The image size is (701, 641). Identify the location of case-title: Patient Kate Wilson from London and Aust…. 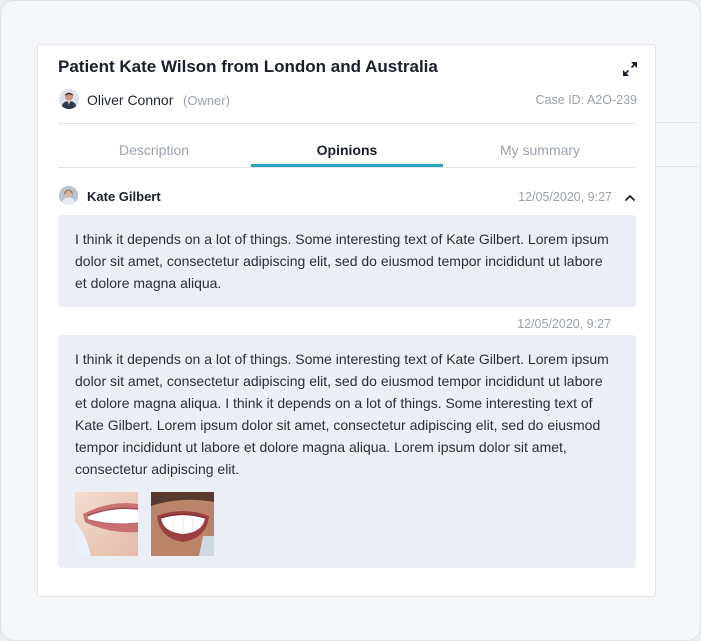
(248, 66).